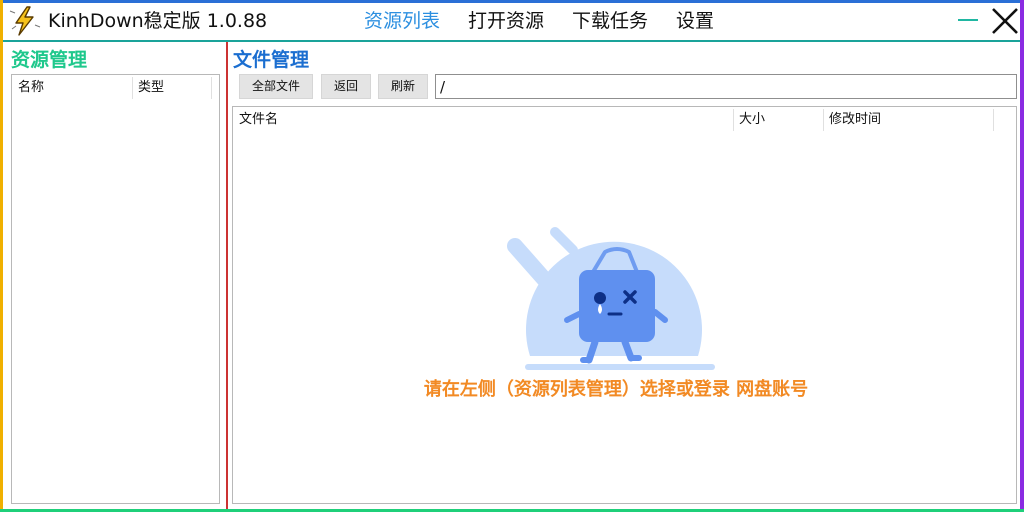 The image size is (1024, 512). I want to click on window-edge-left, so click(1, 256).